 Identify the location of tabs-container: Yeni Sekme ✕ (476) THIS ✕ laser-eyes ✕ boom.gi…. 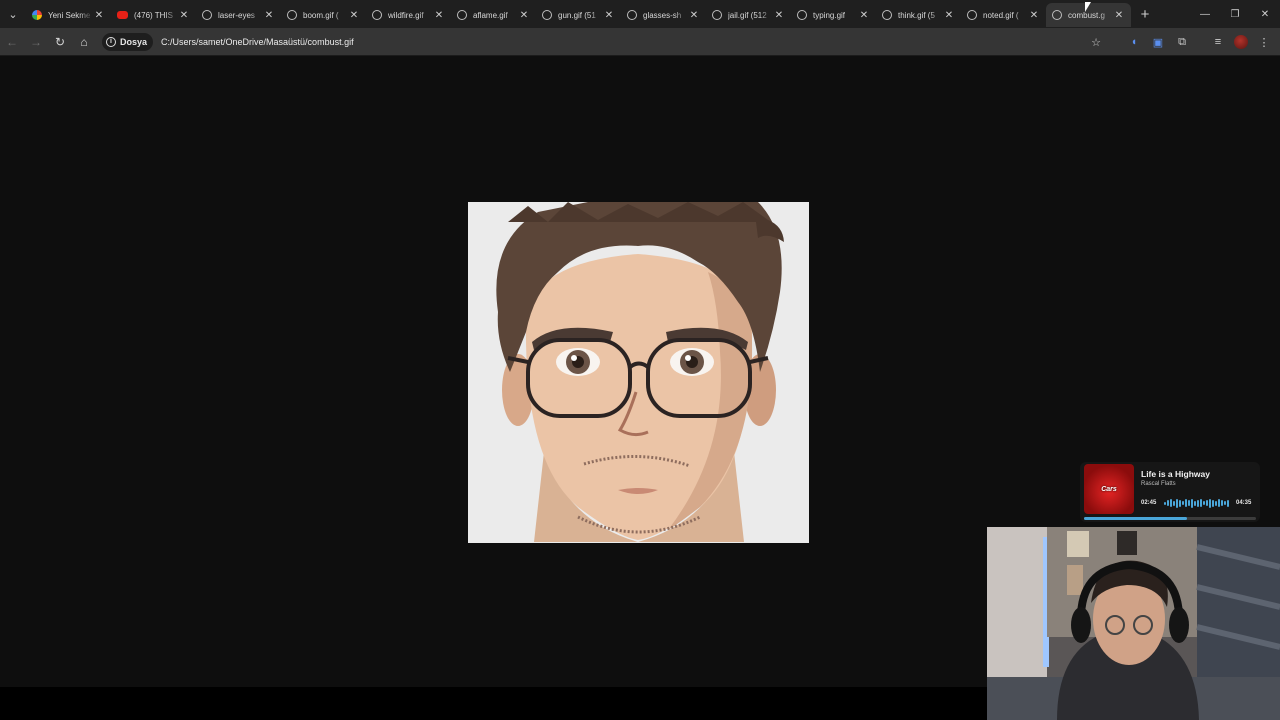
(578, 14).